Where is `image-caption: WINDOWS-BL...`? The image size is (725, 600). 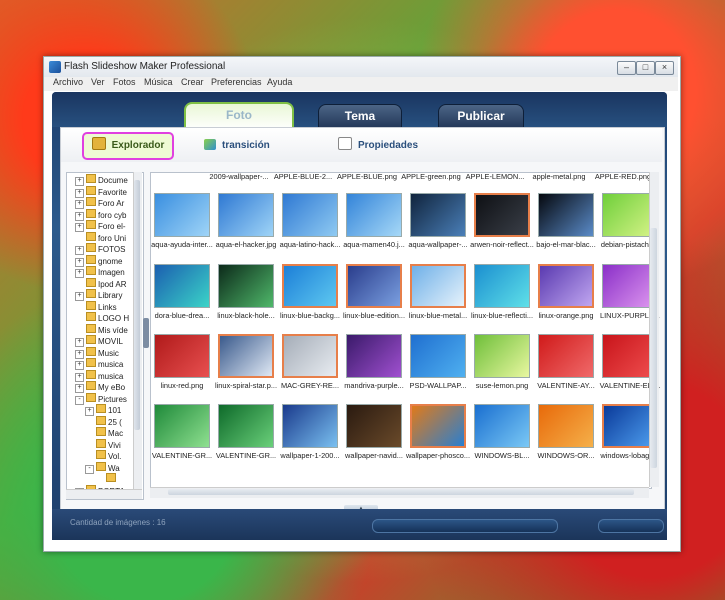
image-caption: WINDOWS-BL... is located at coordinates (502, 455).